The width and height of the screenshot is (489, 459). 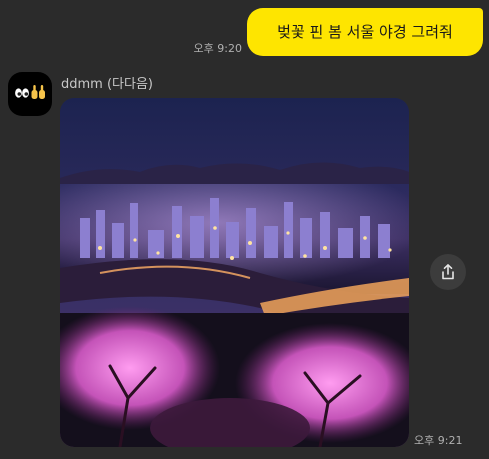 I want to click on incoming-message-time: 오후 9:21, so click(x=438, y=440).